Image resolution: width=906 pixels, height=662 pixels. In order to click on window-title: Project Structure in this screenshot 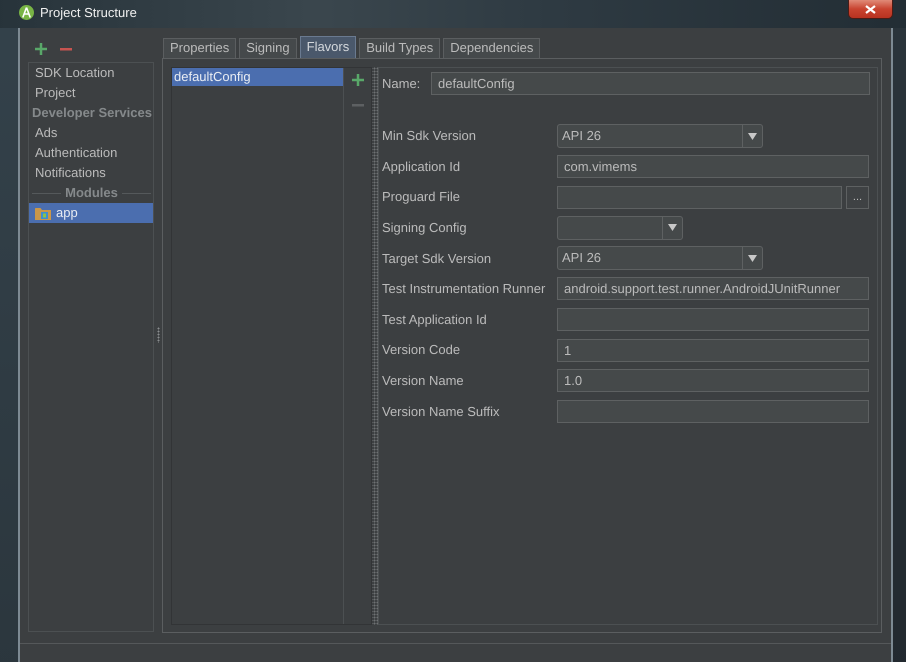, I will do `click(88, 13)`.